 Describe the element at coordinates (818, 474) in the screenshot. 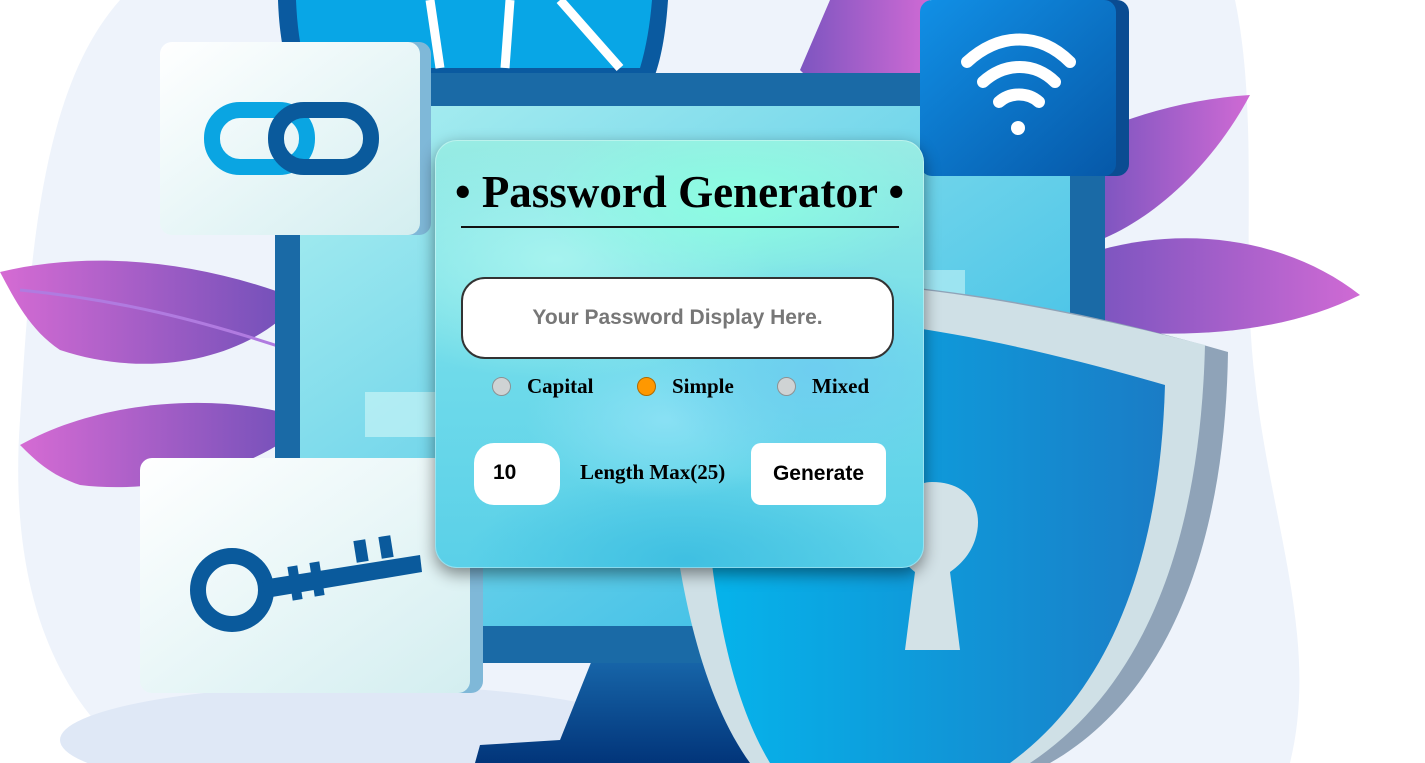

I see `generate-button: Generate` at that location.